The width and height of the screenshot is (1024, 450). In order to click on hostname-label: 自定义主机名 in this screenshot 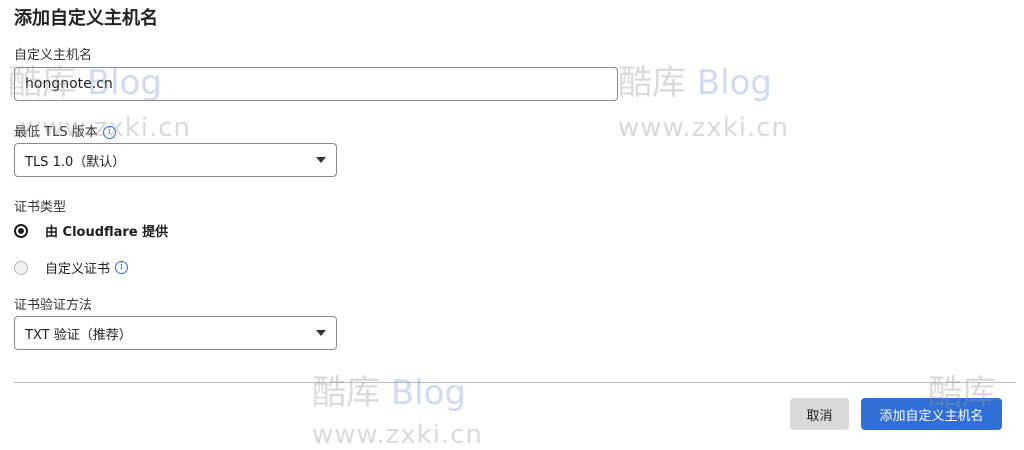, I will do `click(53, 55)`.